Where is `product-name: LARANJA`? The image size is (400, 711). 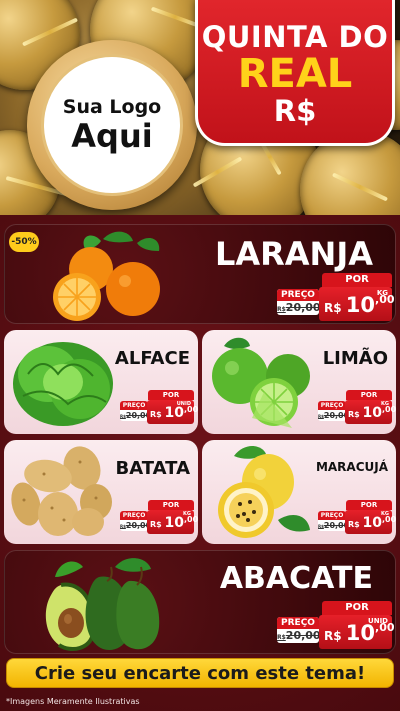
product-name: LARANJA is located at coordinates (293, 254).